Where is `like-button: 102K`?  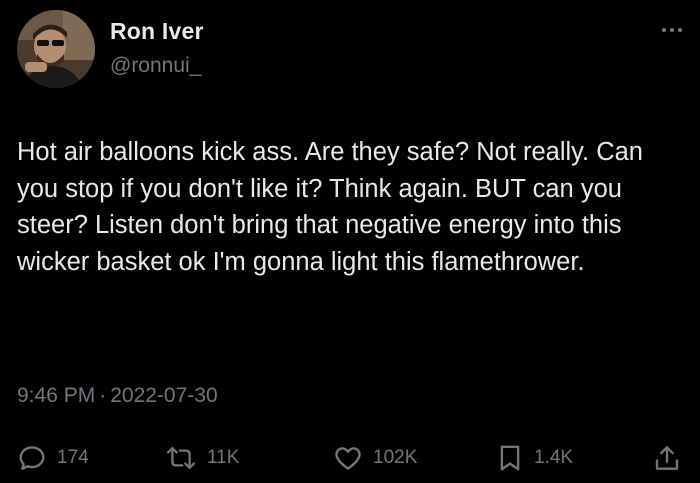 like-button: 102K is located at coordinates (375, 458).